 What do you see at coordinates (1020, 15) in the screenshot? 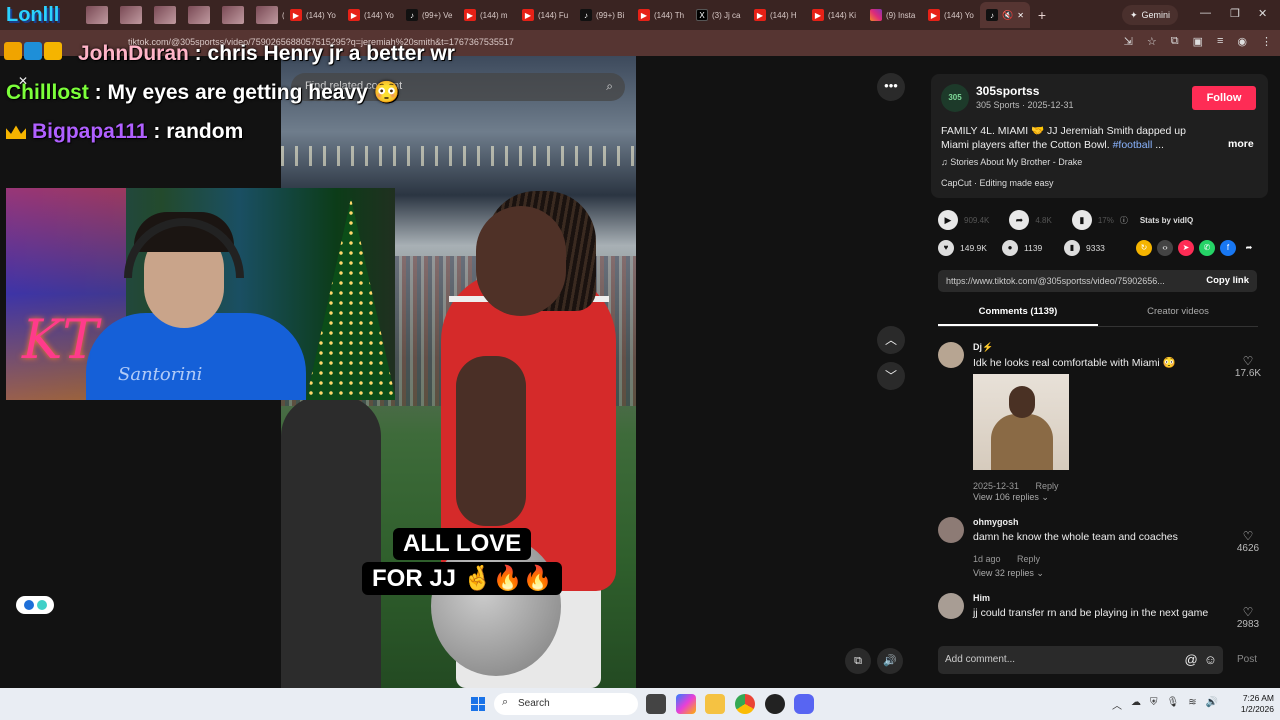
I see `close-tab-icon: ✕` at bounding box center [1020, 15].